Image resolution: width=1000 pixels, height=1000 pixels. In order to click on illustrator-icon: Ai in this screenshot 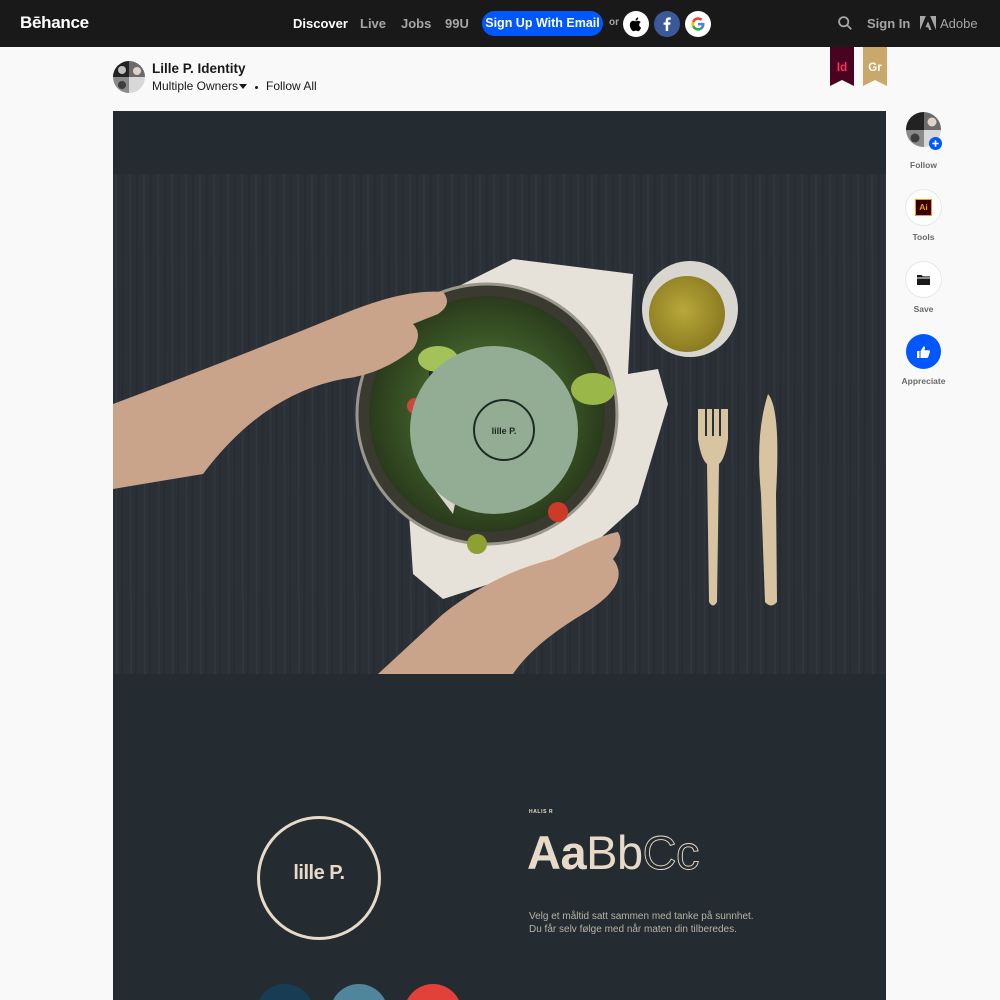, I will do `click(923, 207)`.